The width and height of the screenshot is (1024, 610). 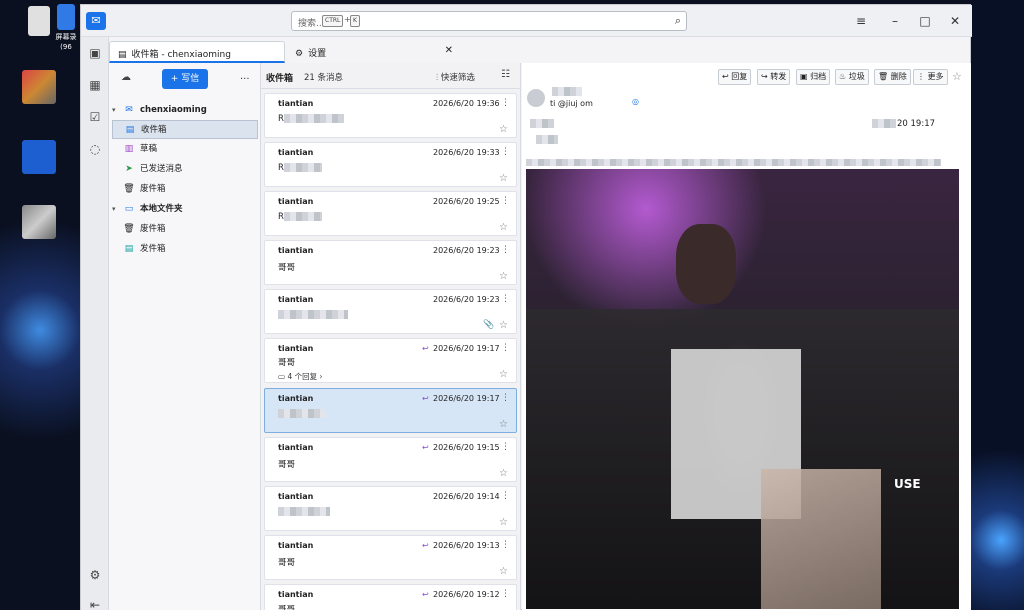 I want to click on message-card: tiantian 2026/6/20 19:14 ⋮ ☆, so click(x=390, y=508).